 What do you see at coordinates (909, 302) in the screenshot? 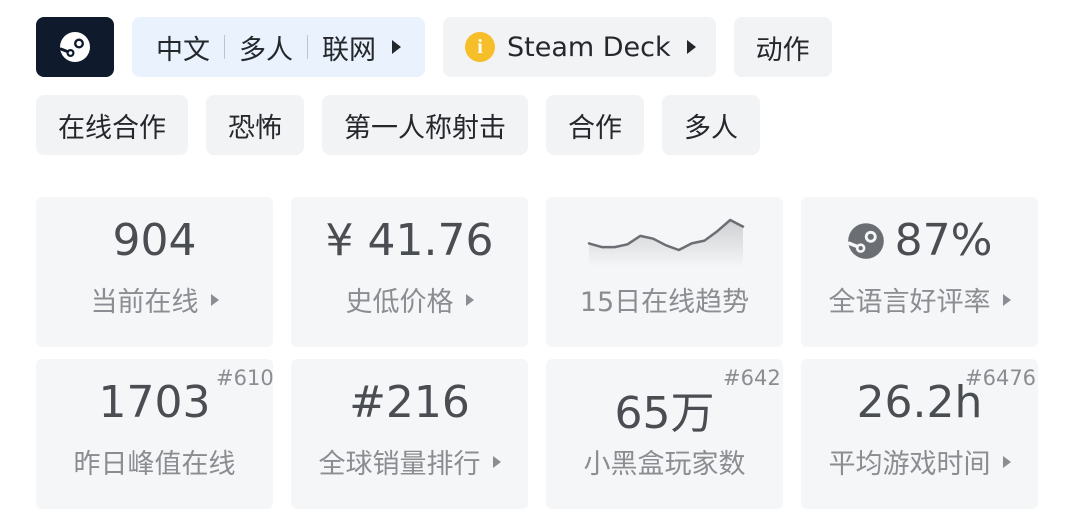
I see `rating-label-text: 全语言好评率` at bounding box center [909, 302].